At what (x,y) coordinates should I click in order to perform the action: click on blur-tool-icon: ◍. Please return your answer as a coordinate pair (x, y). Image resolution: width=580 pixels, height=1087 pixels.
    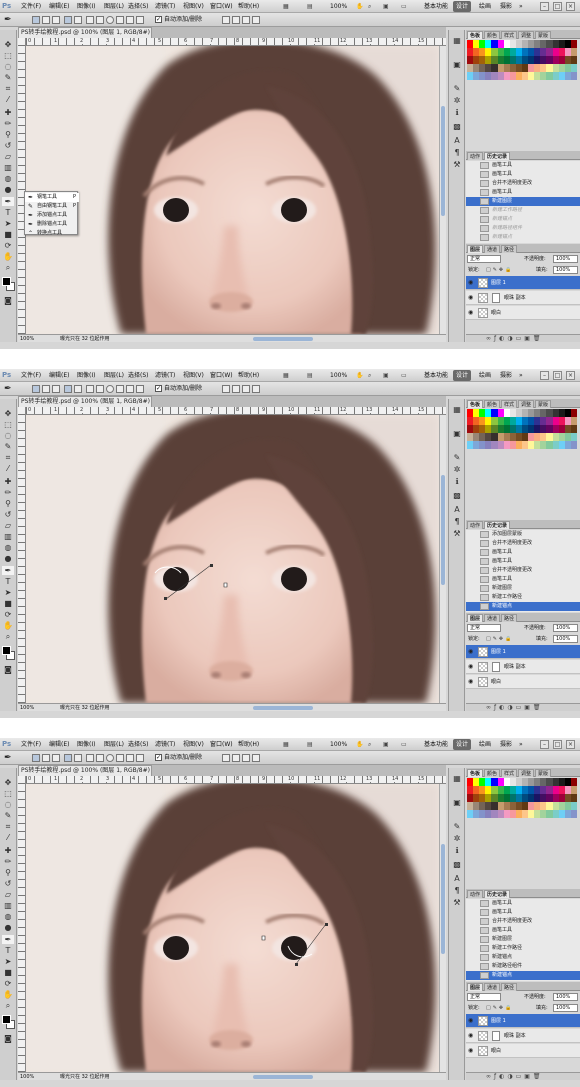
    Looking at the image, I should click on (8, 178).